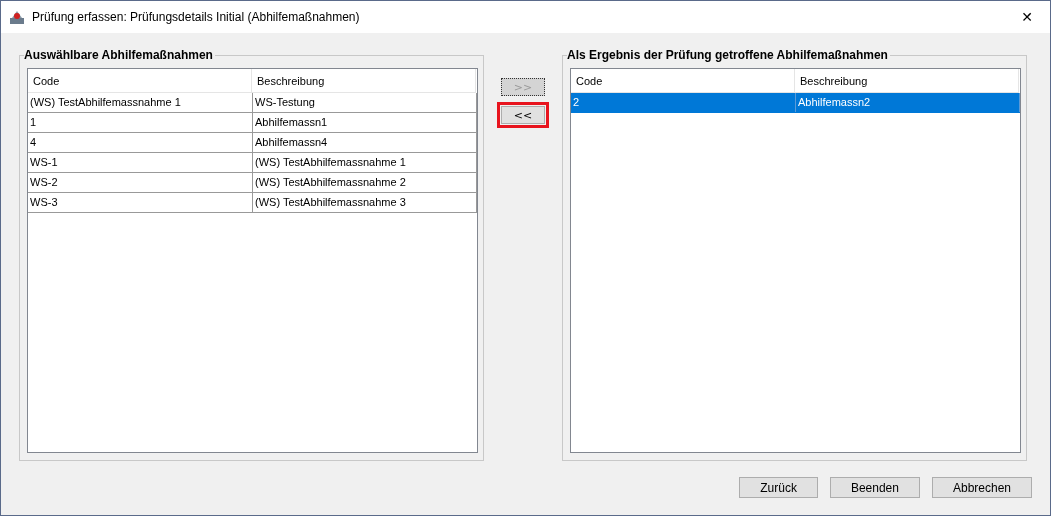  What do you see at coordinates (365, 122) in the screenshot?
I see `table-cell: Abhilfemassn1` at bounding box center [365, 122].